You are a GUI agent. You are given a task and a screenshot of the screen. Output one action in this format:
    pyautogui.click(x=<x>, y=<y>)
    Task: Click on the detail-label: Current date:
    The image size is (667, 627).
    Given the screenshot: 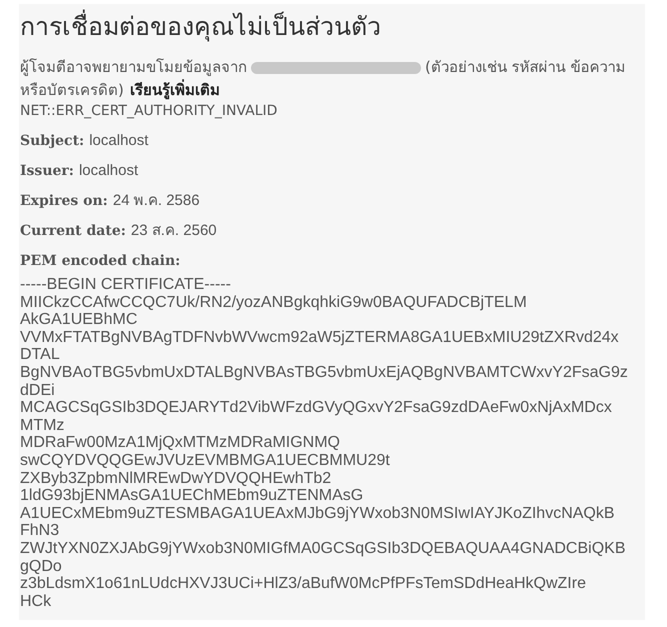 What is the action you would take?
    pyautogui.click(x=73, y=231)
    